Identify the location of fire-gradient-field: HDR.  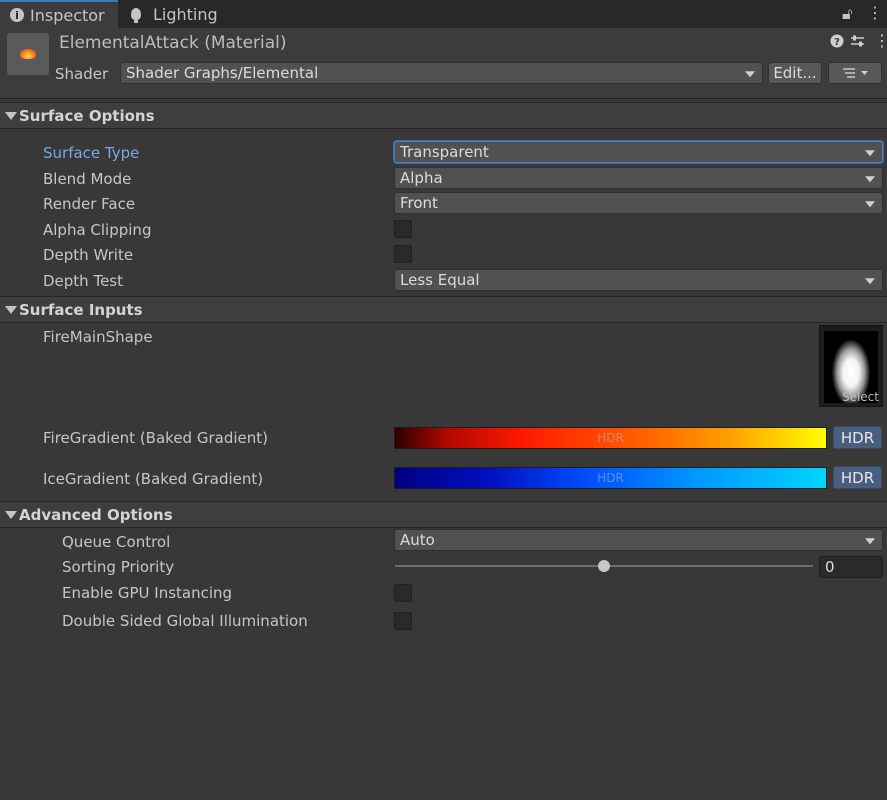
(610, 438).